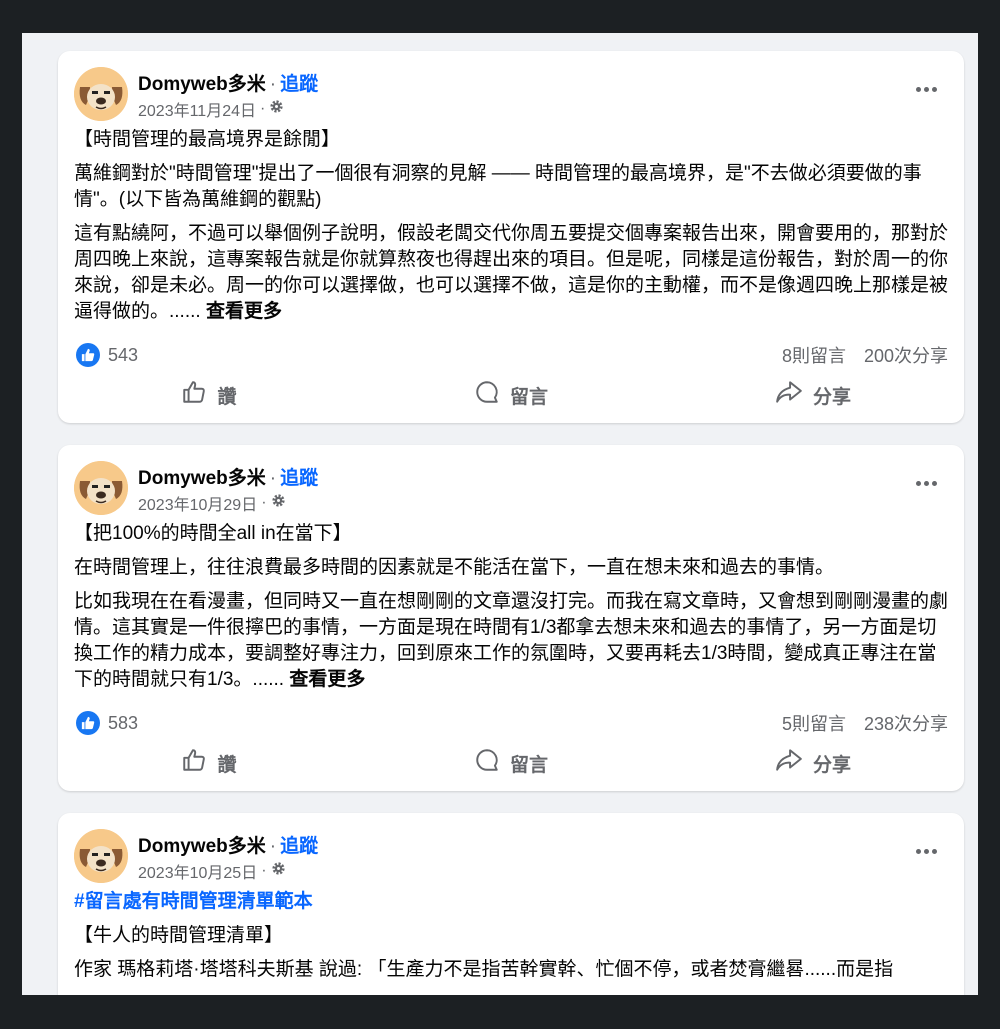 This screenshot has height=1029, width=1000. I want to click on post-paragraph: #留言處有時間管理清單範本, so click(511, 902).